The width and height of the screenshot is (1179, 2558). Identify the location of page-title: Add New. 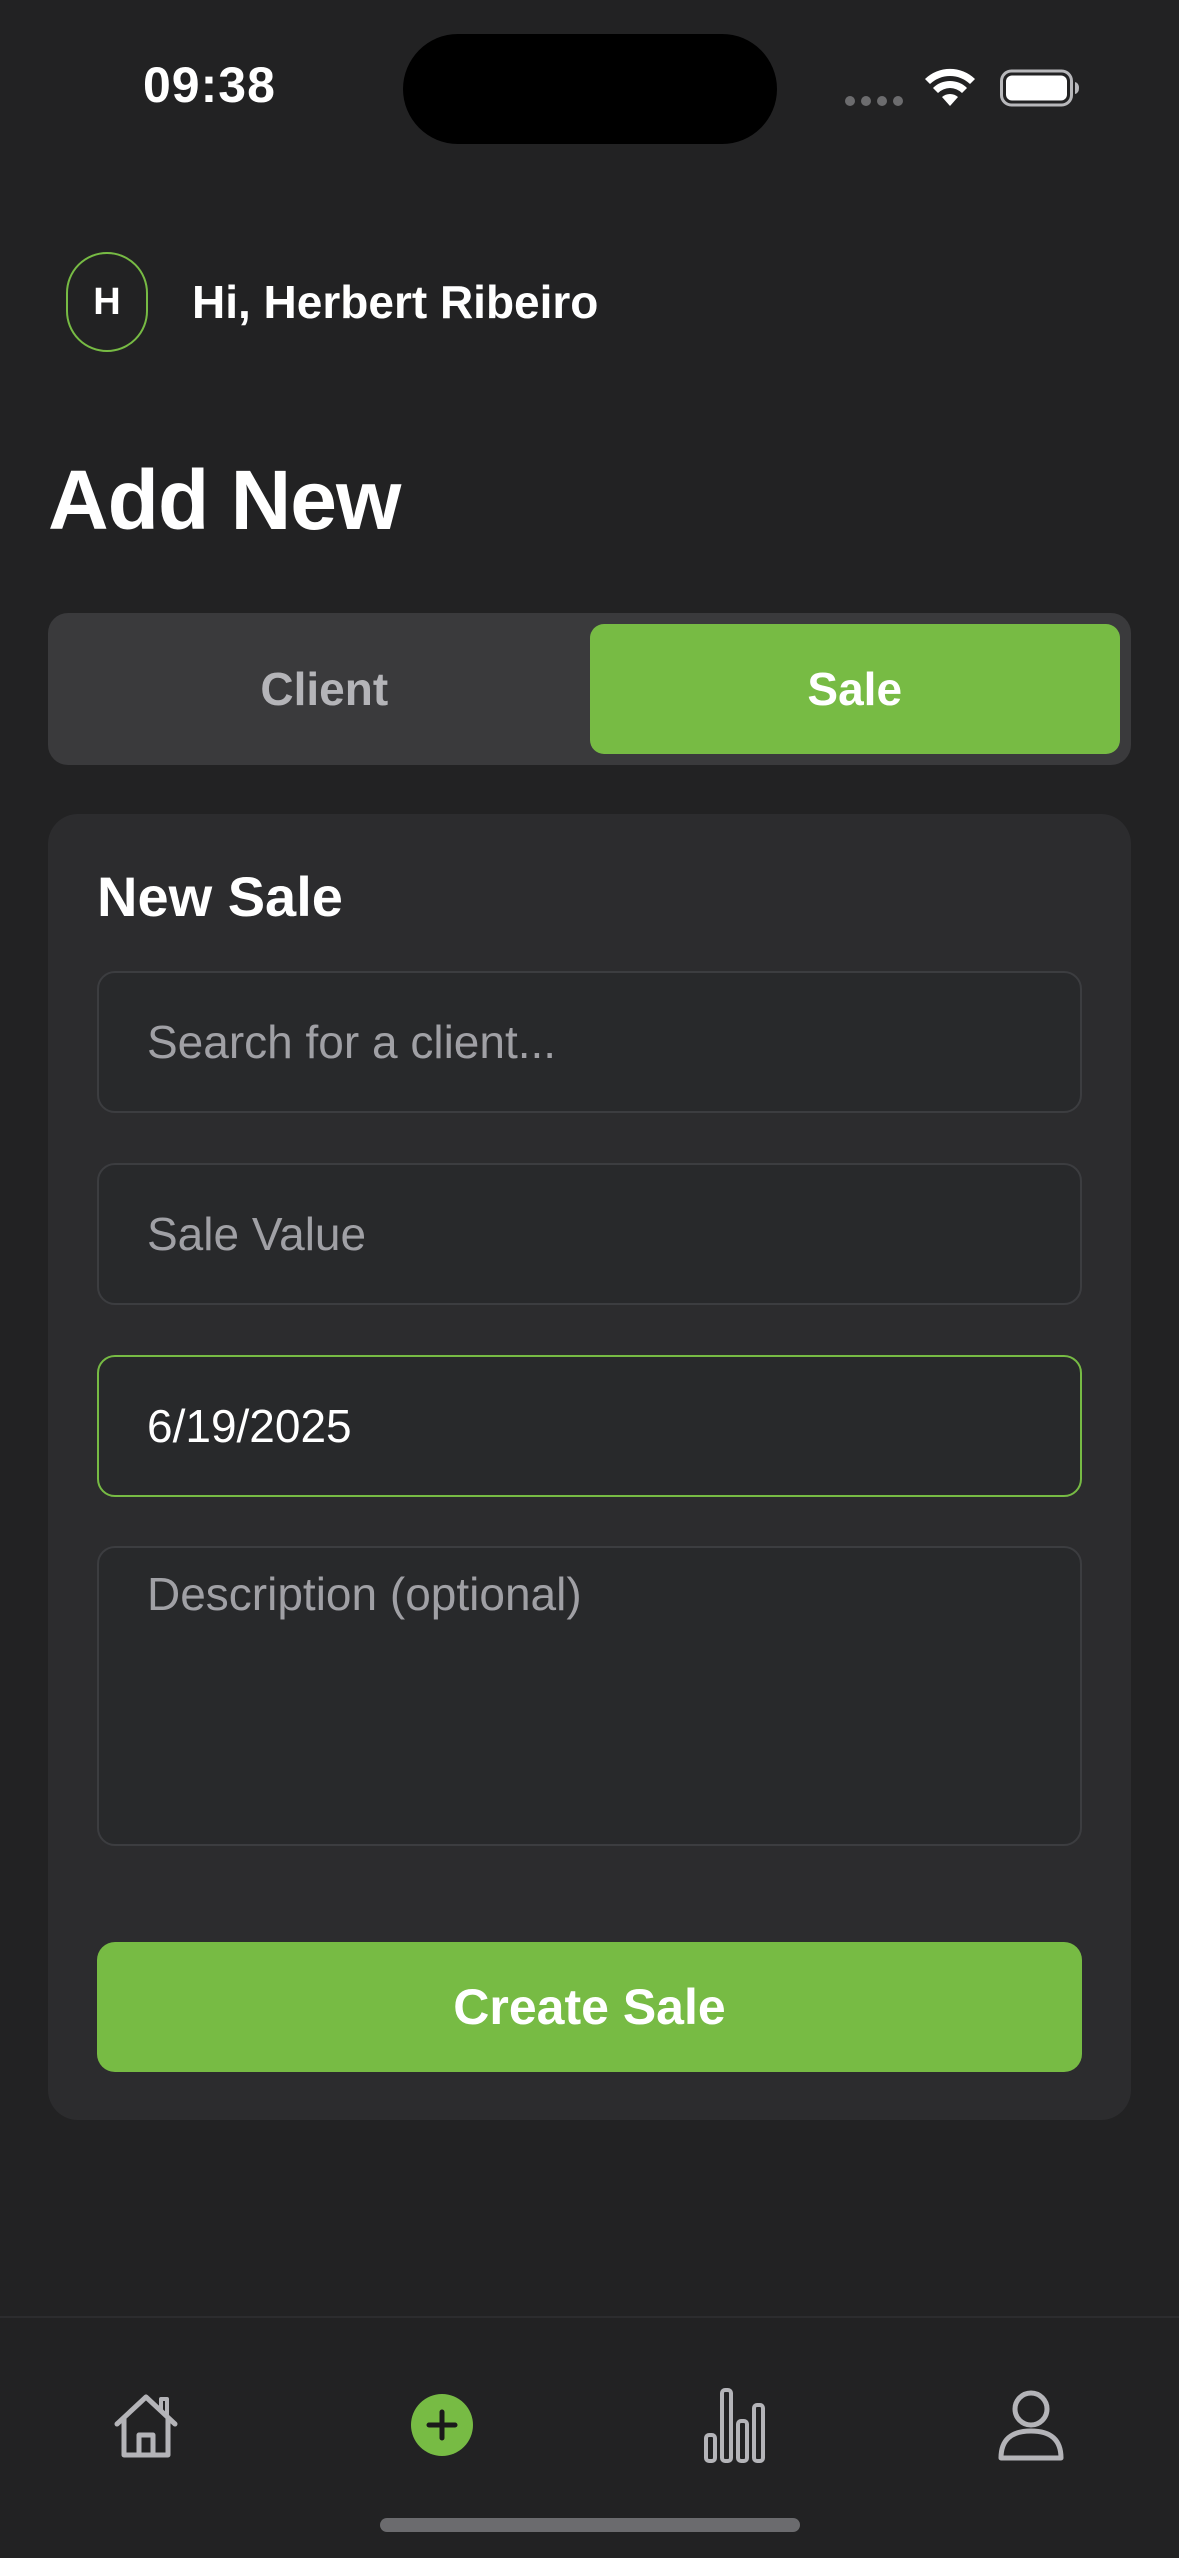
(224, 500).